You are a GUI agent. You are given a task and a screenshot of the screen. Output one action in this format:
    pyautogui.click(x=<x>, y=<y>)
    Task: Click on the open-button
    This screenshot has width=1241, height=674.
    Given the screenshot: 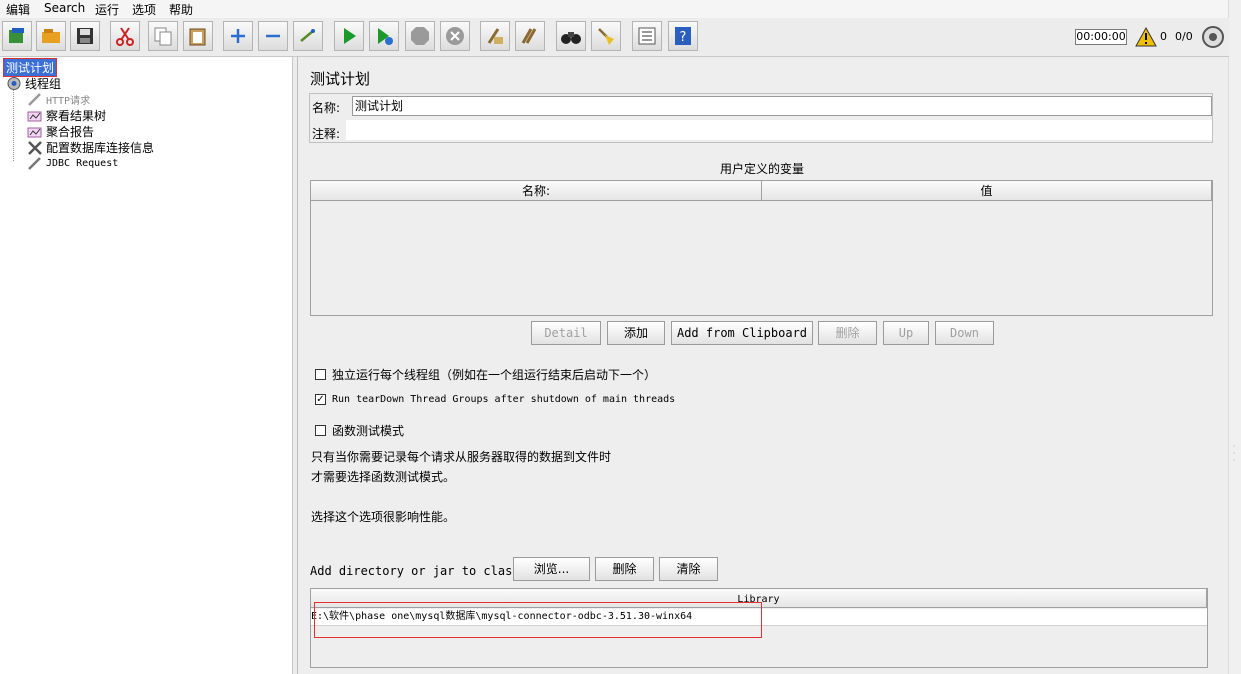 What is the action you would take?
    pyautogui.click(x=51, y=36)
    